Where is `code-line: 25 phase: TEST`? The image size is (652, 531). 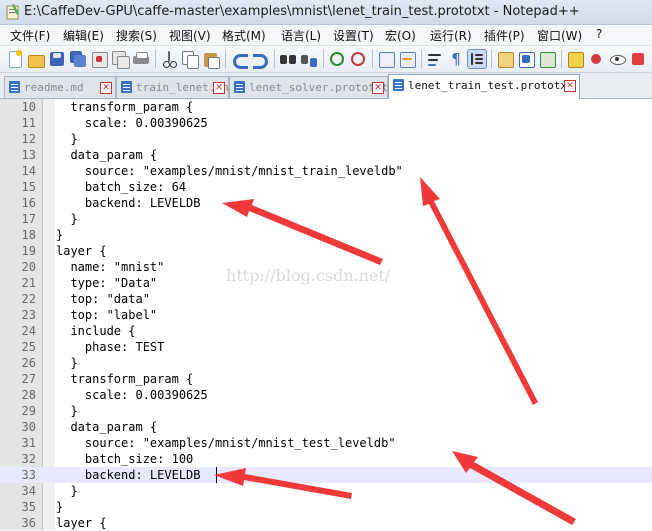 code-line: 25 phase: TEST is located at coordinates (326, 347).